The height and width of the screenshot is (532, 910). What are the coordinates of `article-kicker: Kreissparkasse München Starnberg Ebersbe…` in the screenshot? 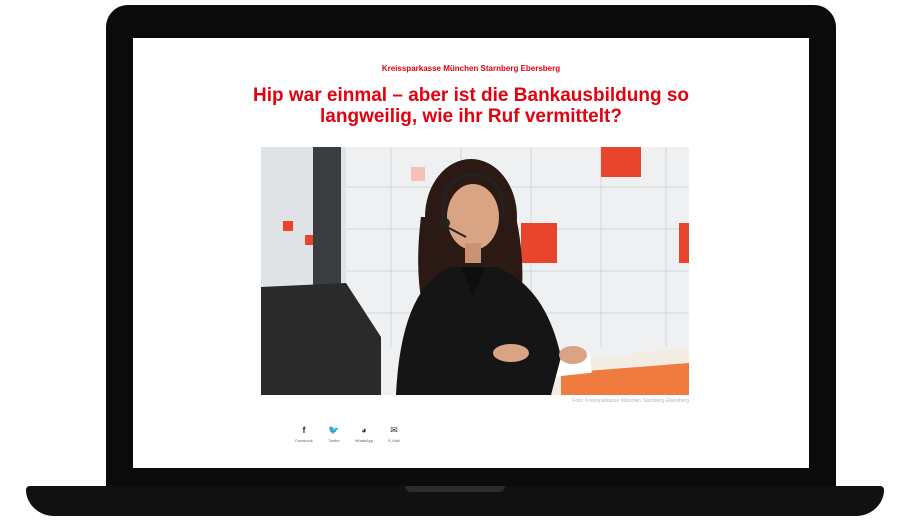 It's located at (471, 68).